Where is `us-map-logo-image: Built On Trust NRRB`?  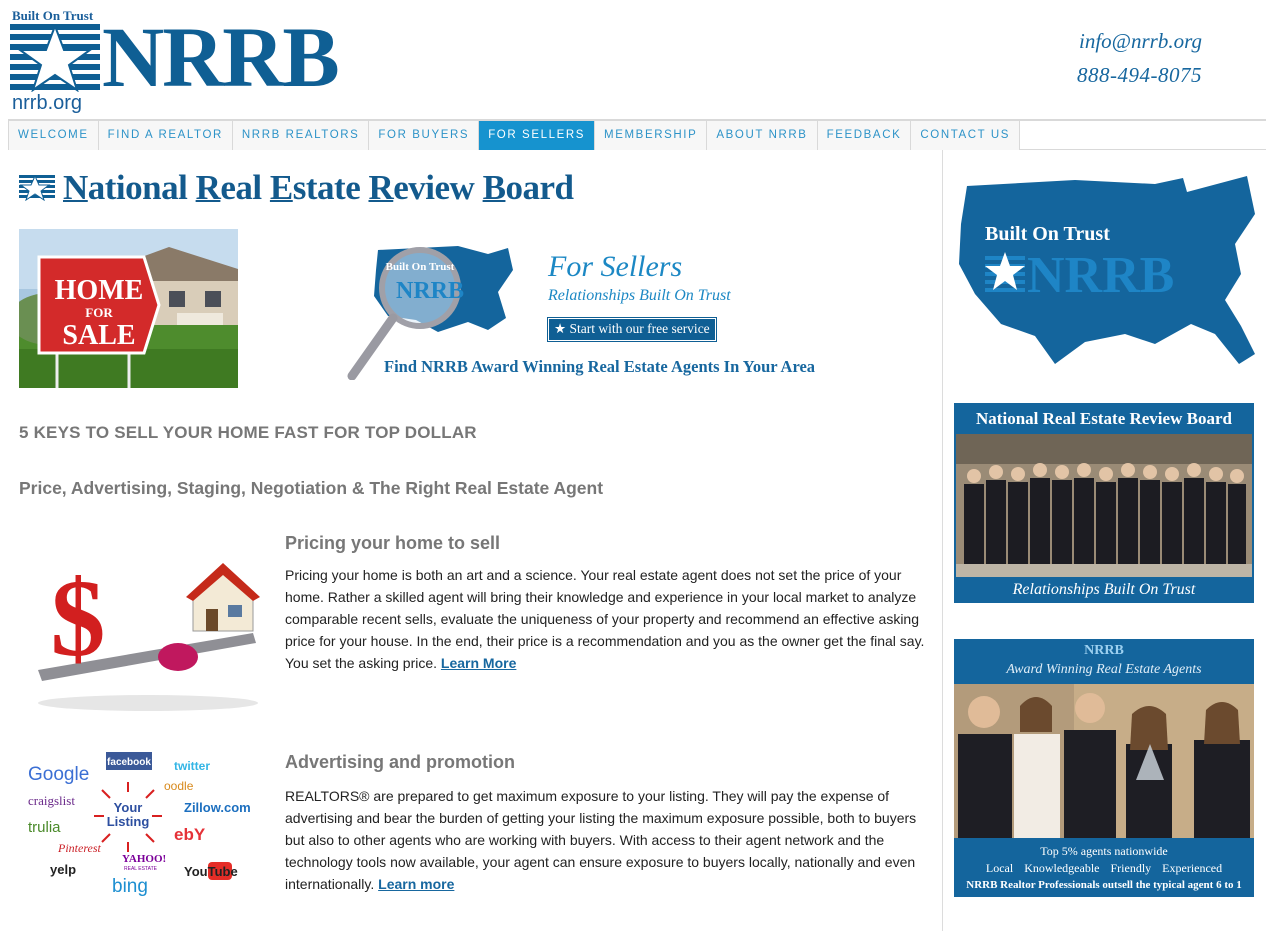 us-map-logo-image: Built On Trust NRRB is located at coordinates (1105, 272).